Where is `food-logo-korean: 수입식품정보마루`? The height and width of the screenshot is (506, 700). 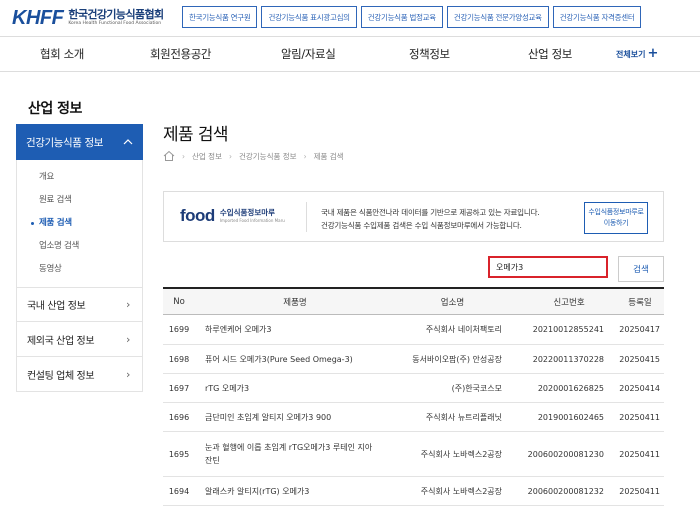 food-logo-korean: 수입식품정보마루 is located at coordinates (247, 213).